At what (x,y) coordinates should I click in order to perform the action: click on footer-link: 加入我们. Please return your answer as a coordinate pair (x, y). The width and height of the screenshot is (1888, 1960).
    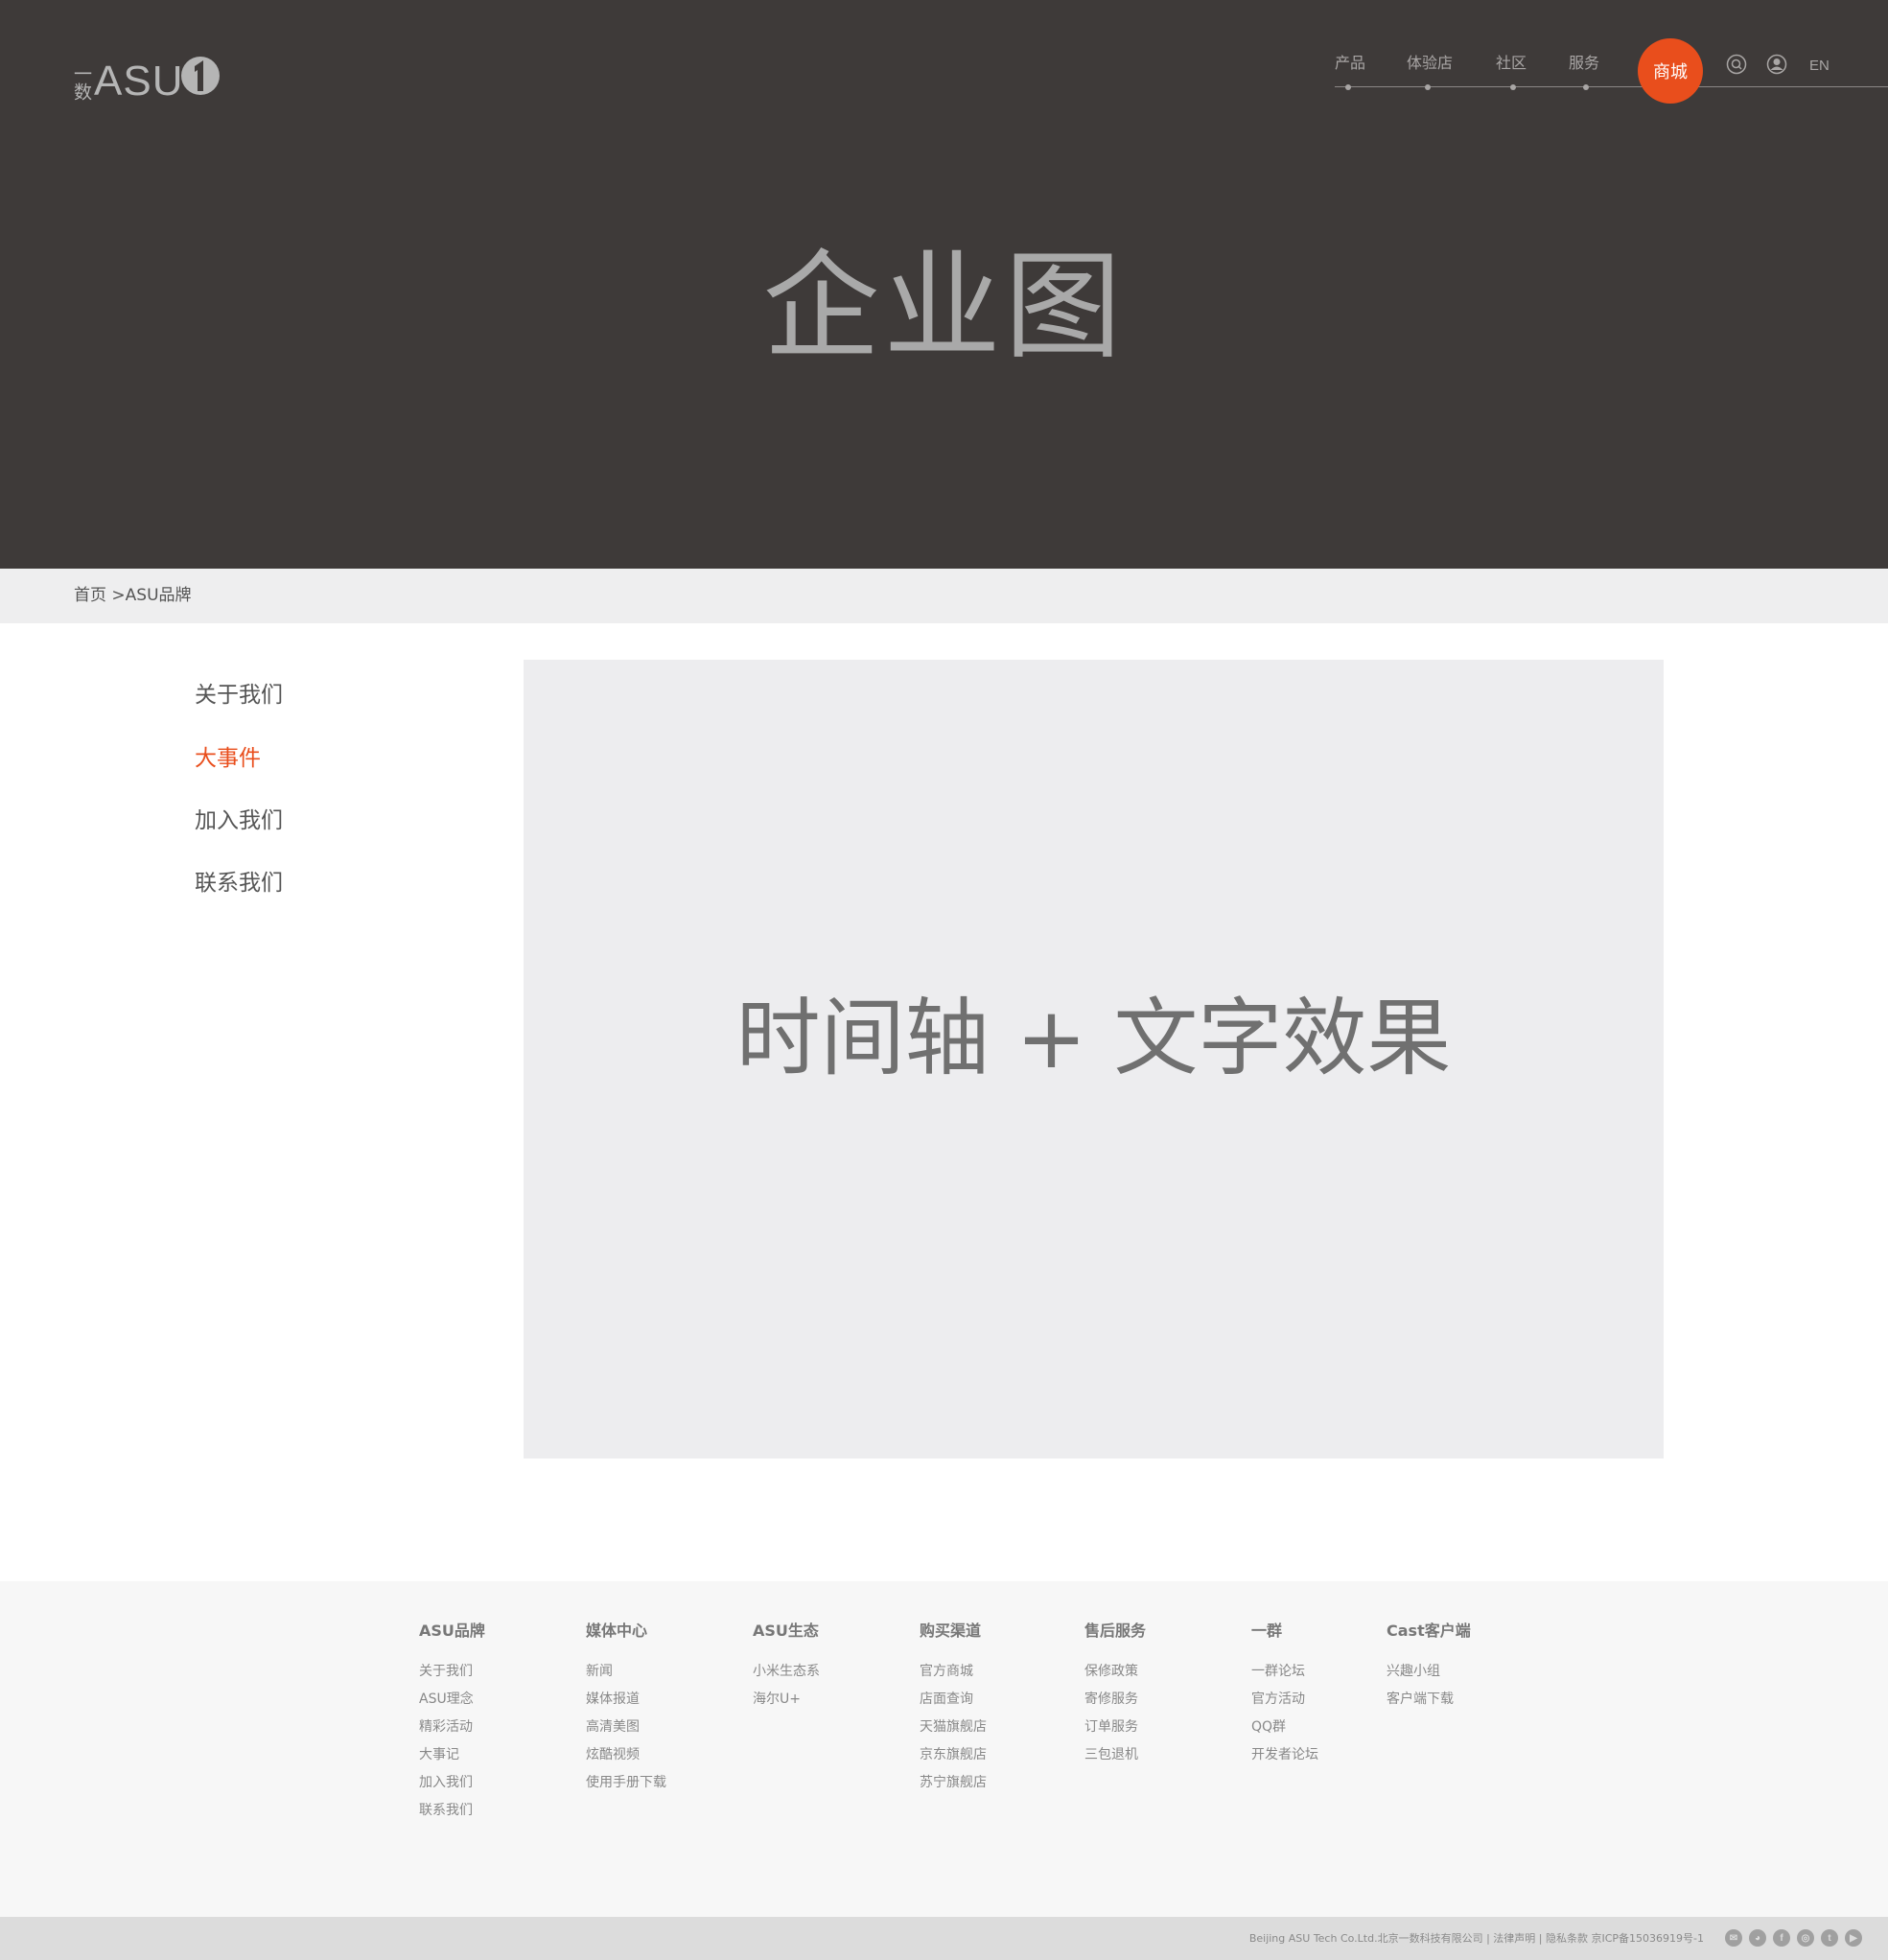
    Looking at the image, I should click on (452, 1783).